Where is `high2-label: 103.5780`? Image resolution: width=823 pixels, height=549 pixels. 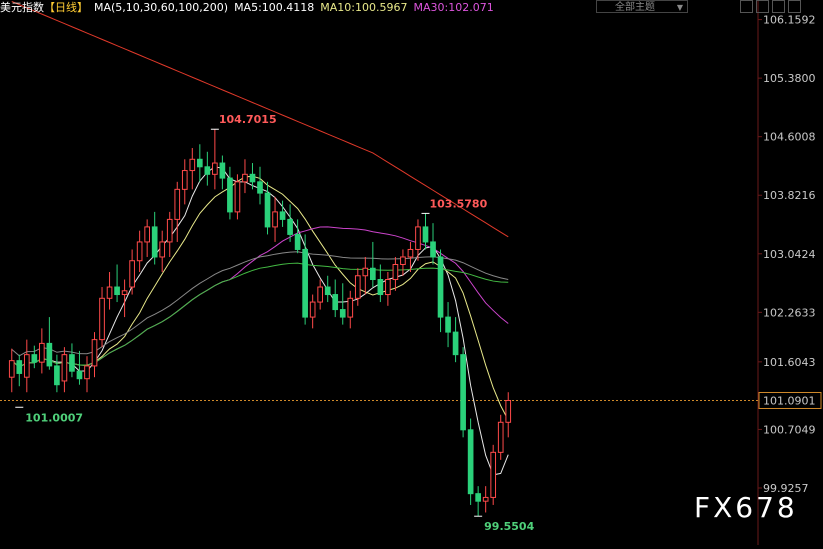 high2-label: 103.5780 is located at coordinates (458, 203).